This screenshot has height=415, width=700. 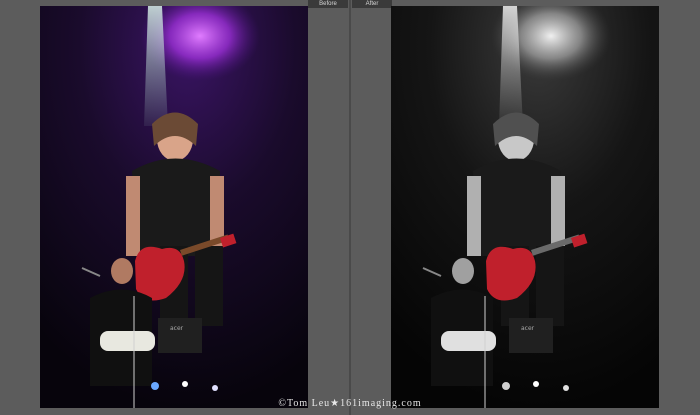 What do you see at coordinates (372, 4) in the screenshot?
I see `after-label: After` at bounding box center [372, 4].